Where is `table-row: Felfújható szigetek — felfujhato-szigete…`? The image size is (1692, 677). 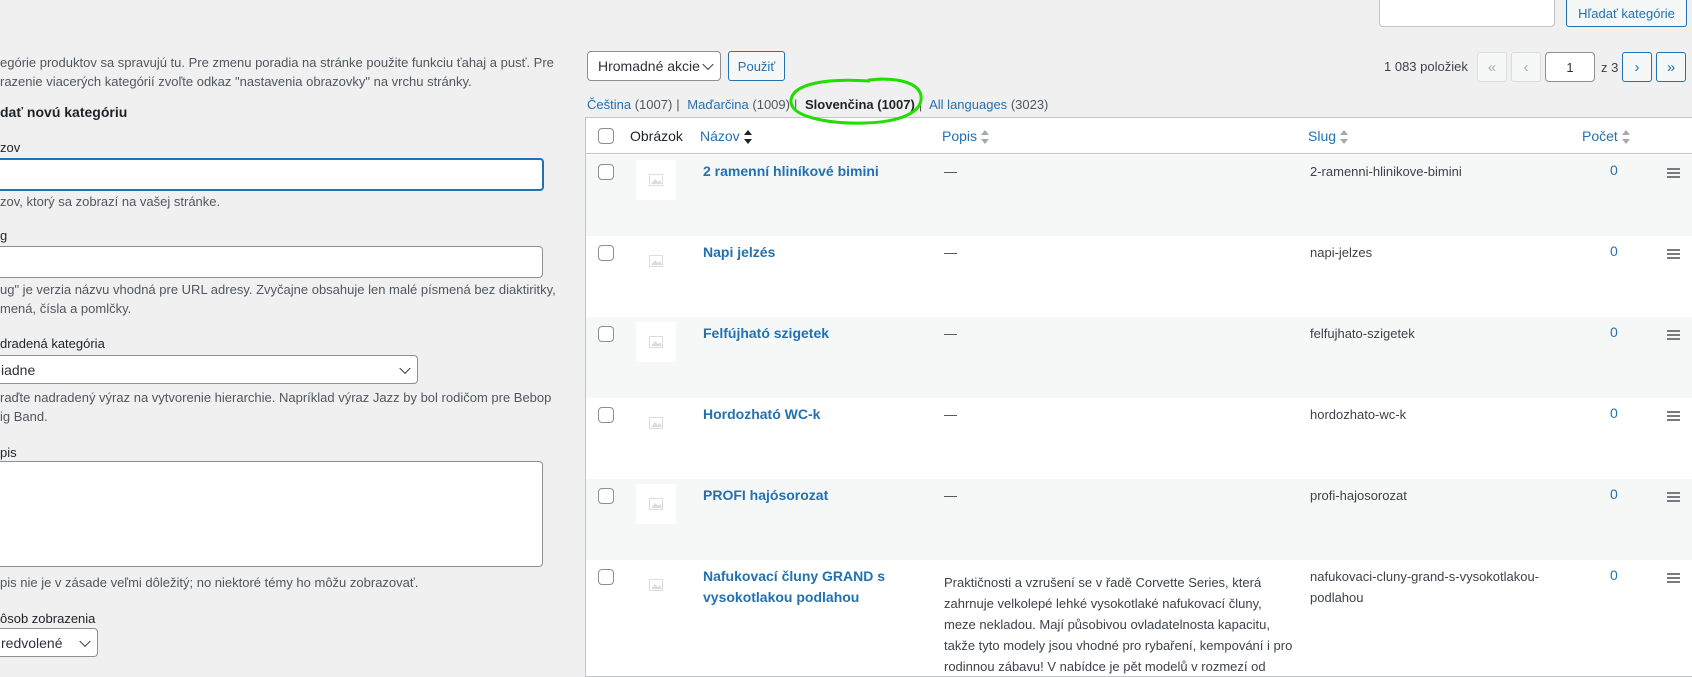 table-row: Felfújható szigetek — felfujhato-szigete… is located at coordinates (1139, 357).